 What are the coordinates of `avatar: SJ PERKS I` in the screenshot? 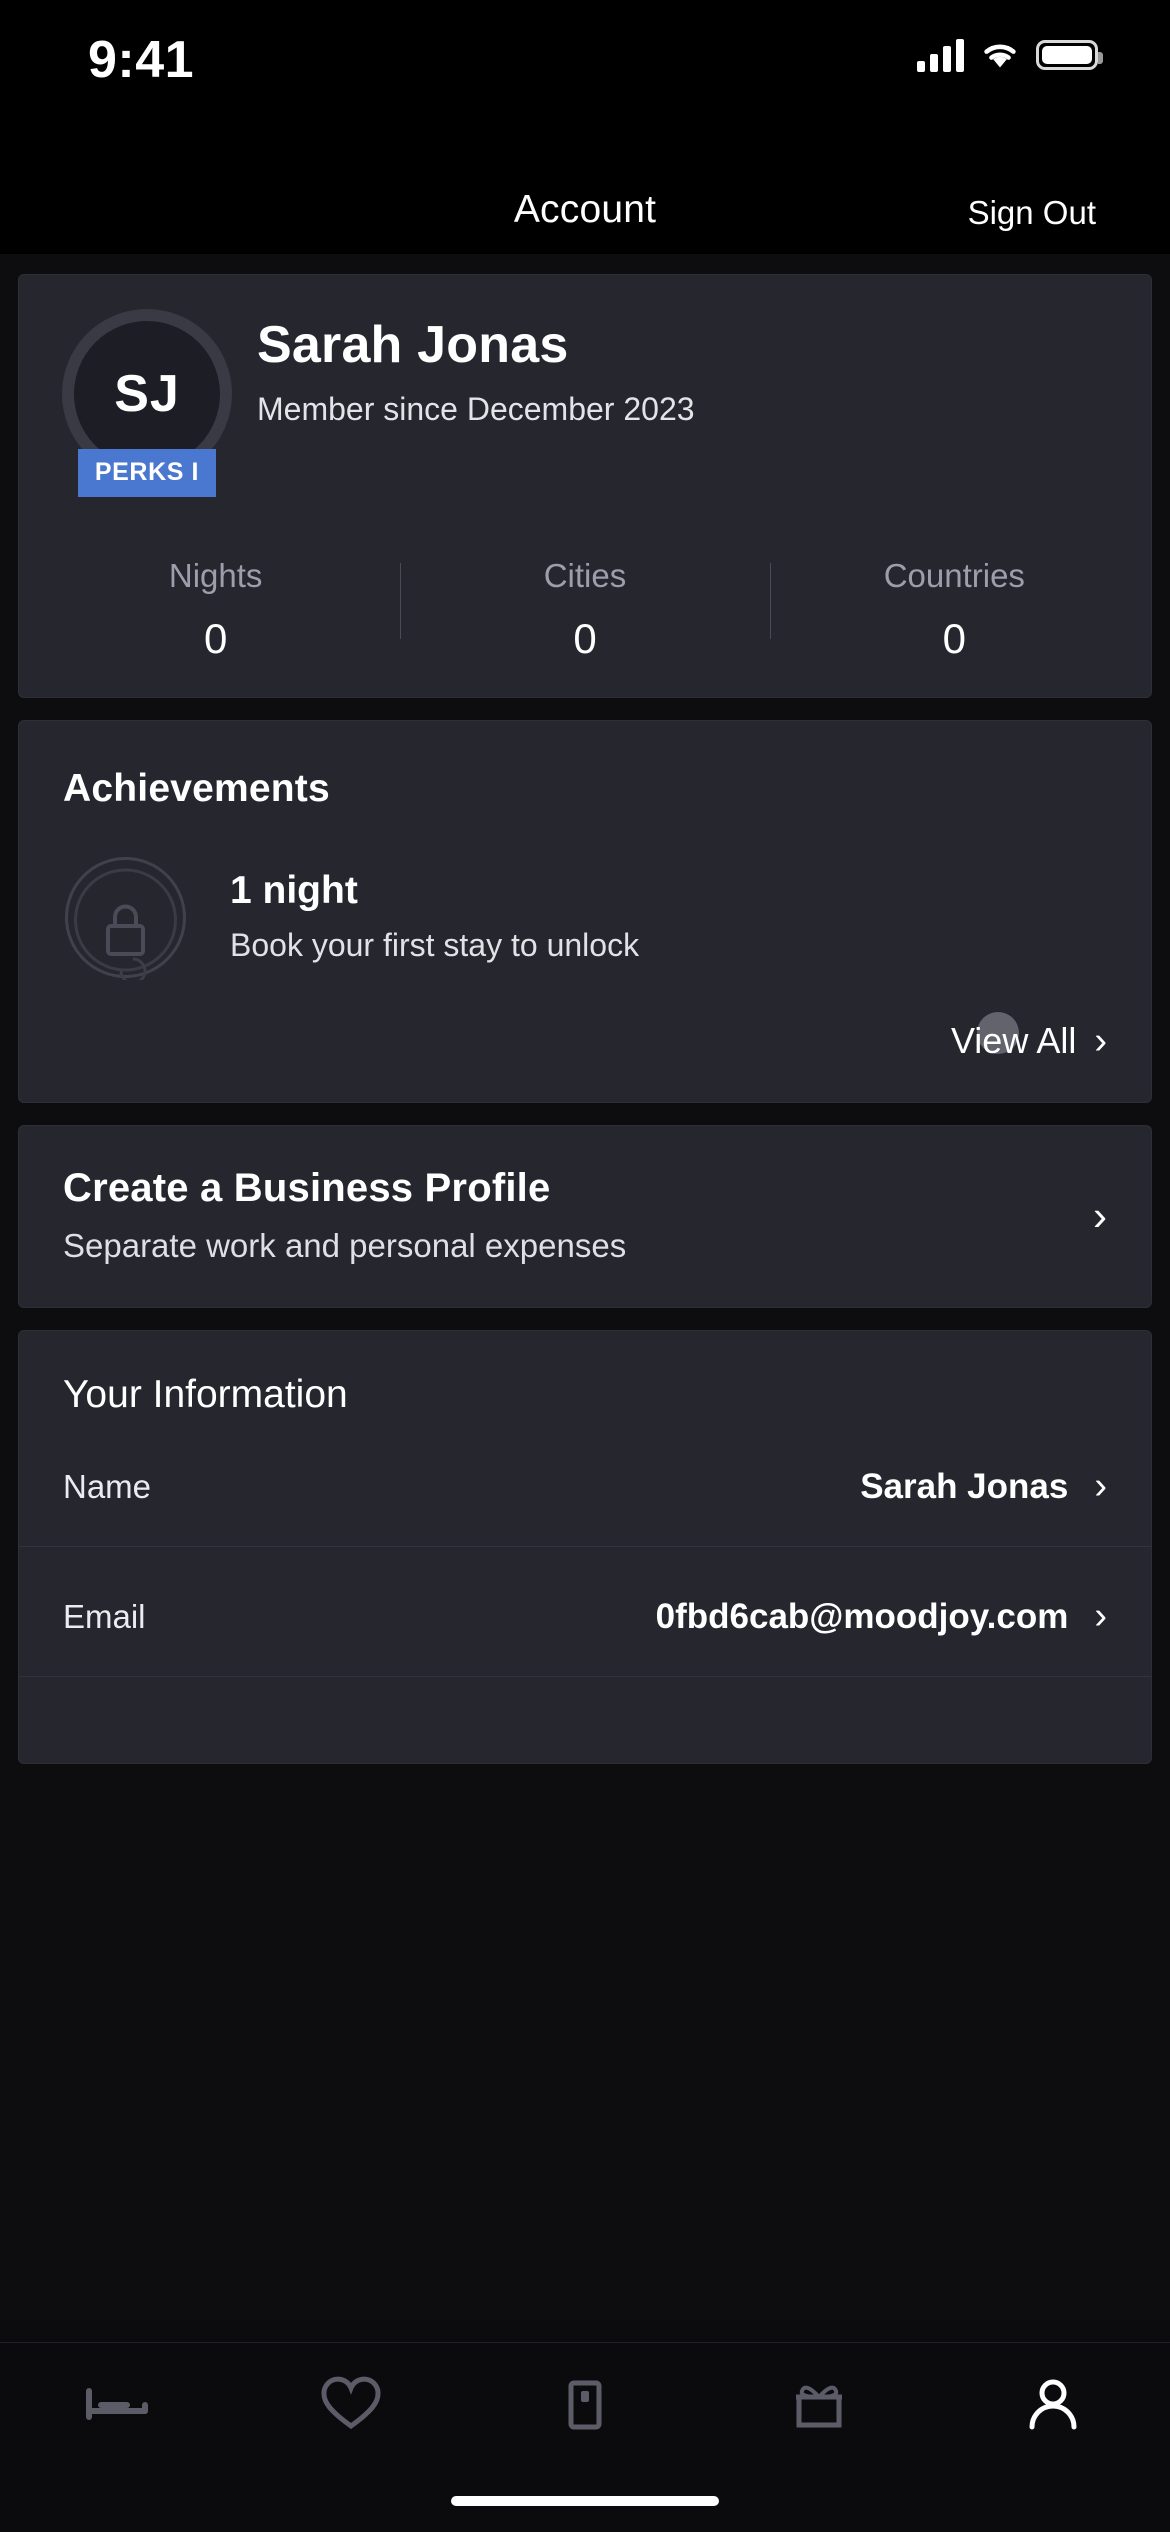 It's located at (147, 403).